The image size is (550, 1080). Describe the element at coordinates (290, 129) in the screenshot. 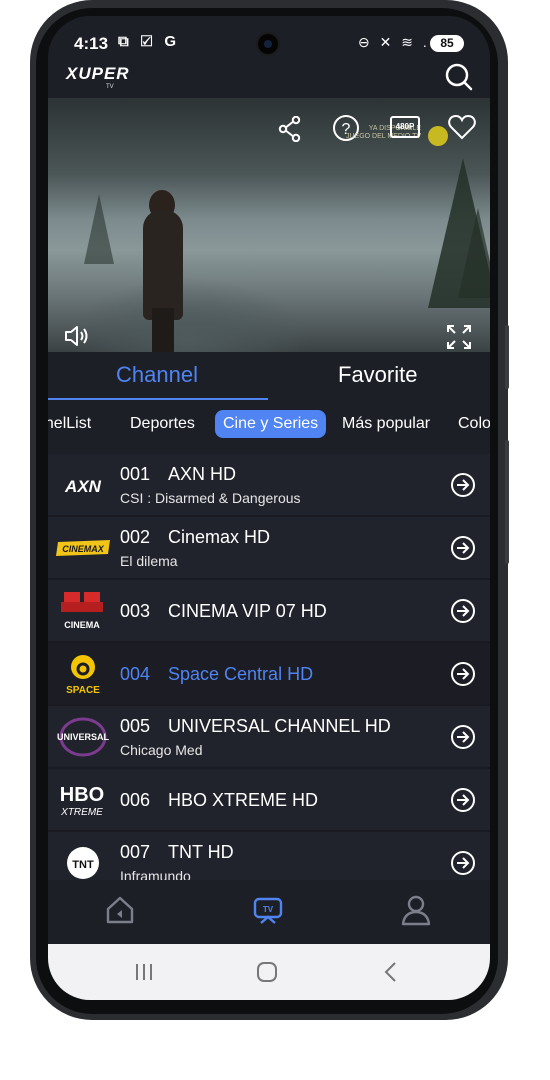

I see `share-icon` at that location.